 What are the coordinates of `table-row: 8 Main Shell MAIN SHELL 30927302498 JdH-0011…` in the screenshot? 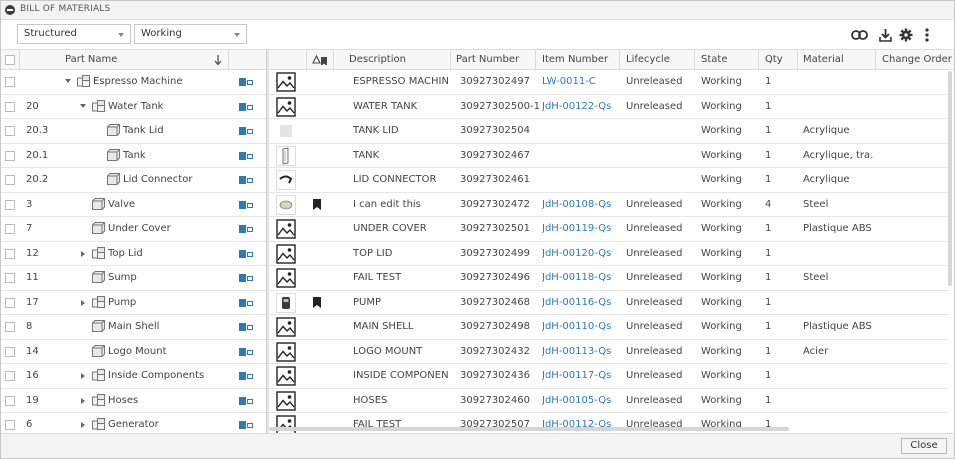 It's located at (475, 327).